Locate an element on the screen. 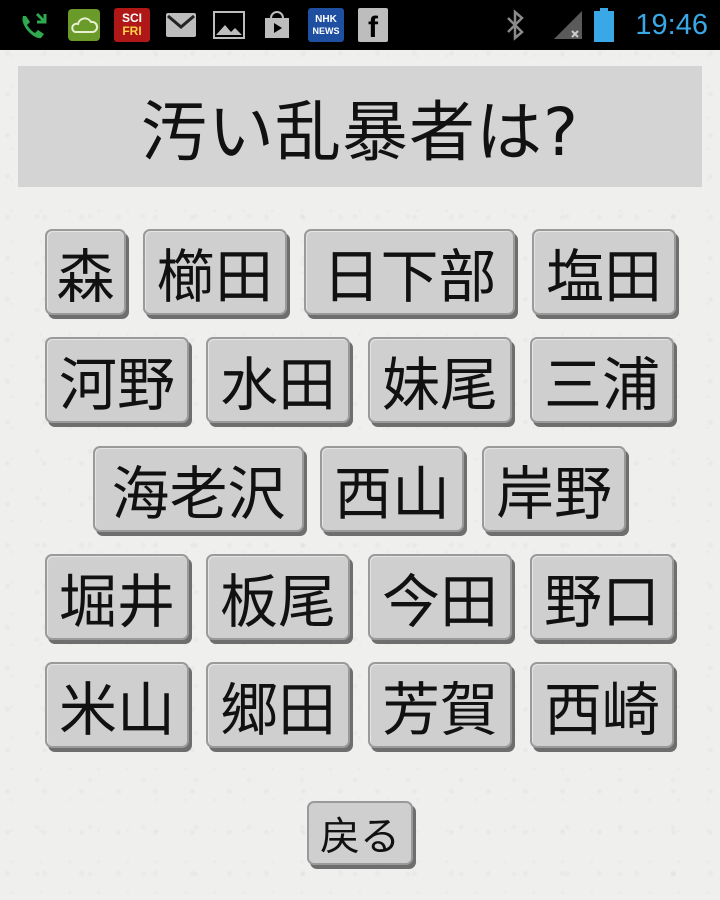 The height and width of the screenshot is (900, 720). status-clock: 19:46 is located at coordinates (671, 25).